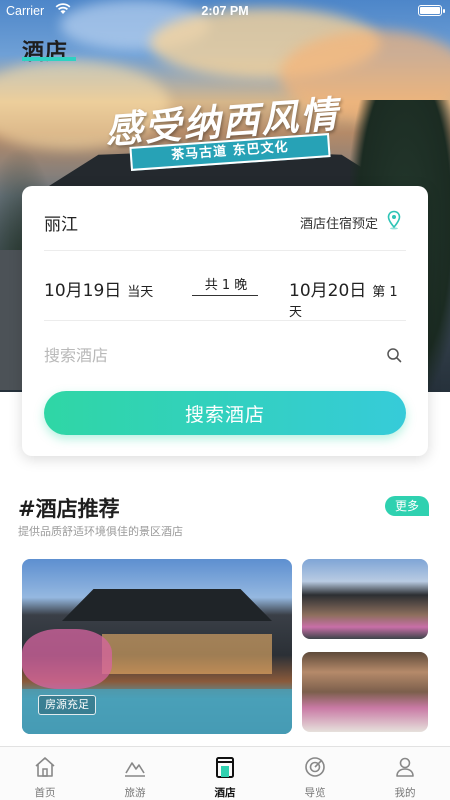 Image resolution: width=450 pixels, height=800 pixels. I want to click on city-row: 丽江 酒店住宿预定, so click(225, 222).